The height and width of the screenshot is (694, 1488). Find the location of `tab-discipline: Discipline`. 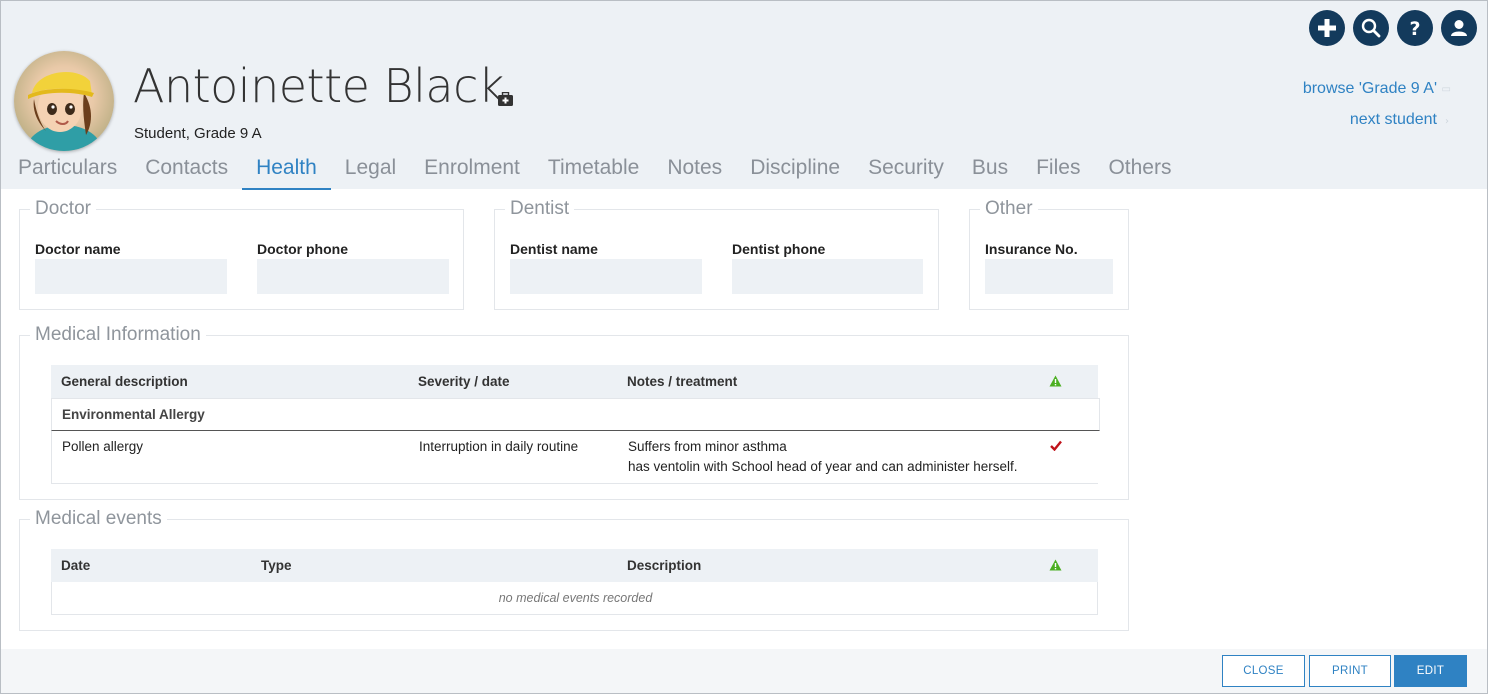

tab-discipline: Discipline is located at coordinates (795, 170).